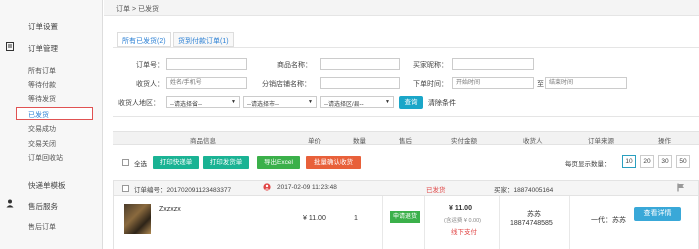  Describe the element at coordinates (42, 227) in the screenshot. I see `sidebar-item-after-sales-orders: 售后订单` at that location.